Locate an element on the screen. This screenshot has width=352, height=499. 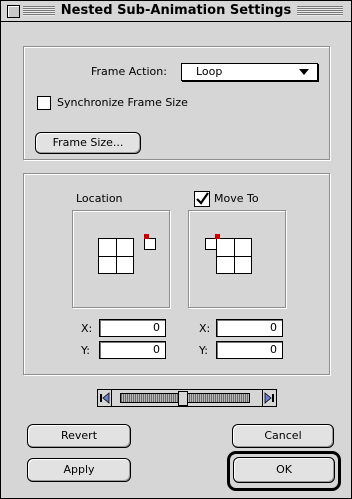
window-title: Nested Sub-Animation Settings is located at coordinates (176, 10).